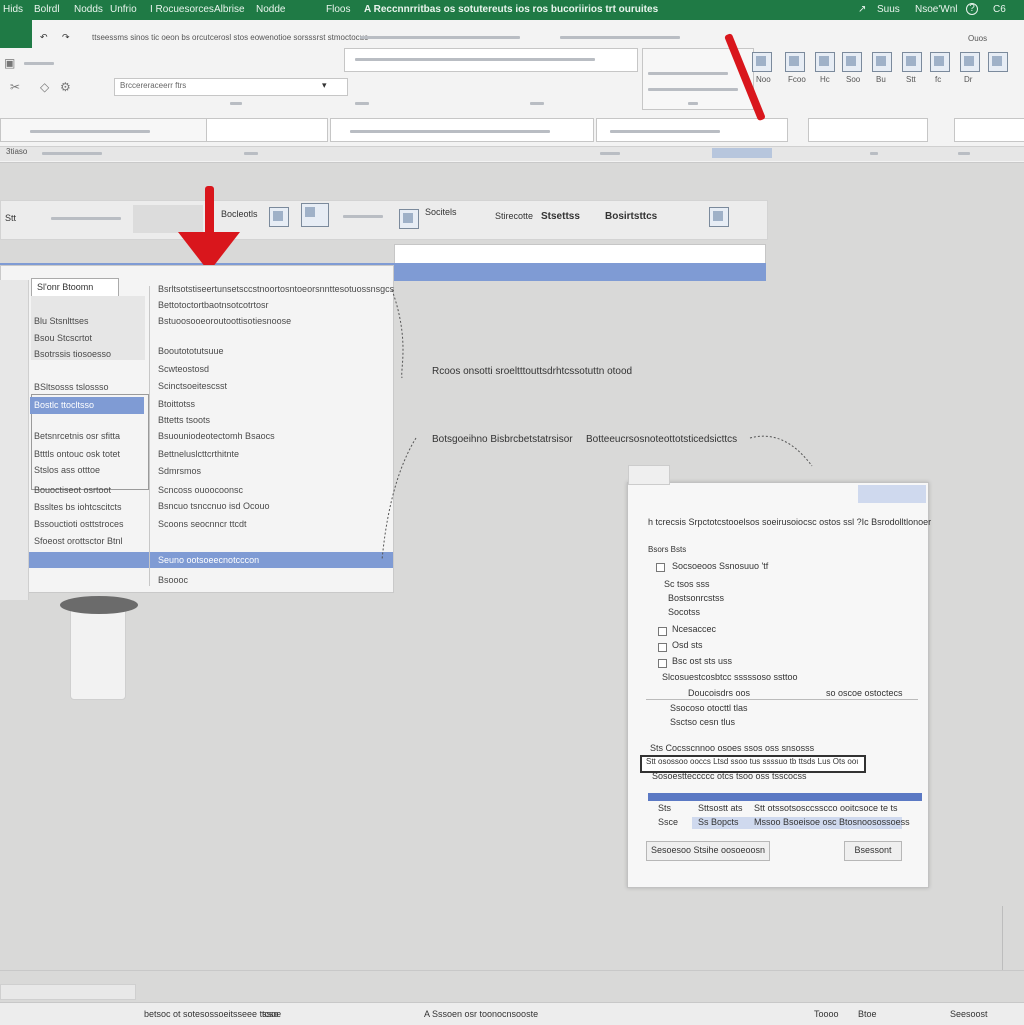 Image resolution: width=1024 pixels, height=1025 pixels. What do you see at coordinates (882, 62) in the screenshot?
I see `sort-icon` at bounding box center [882, 62].